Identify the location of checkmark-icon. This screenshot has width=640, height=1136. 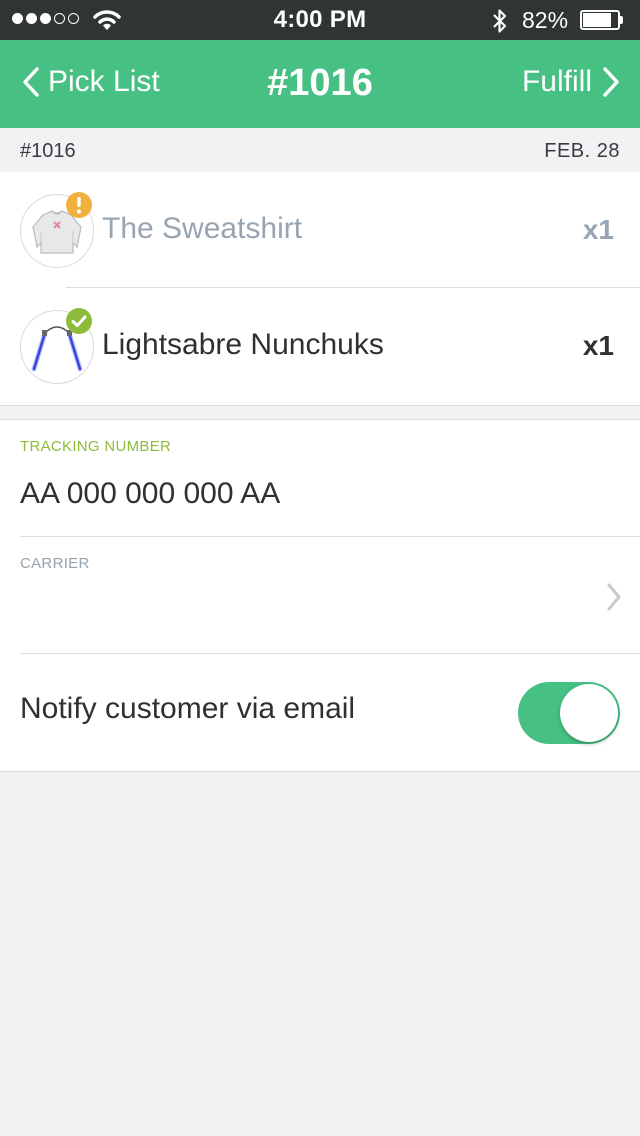
(79, 321).